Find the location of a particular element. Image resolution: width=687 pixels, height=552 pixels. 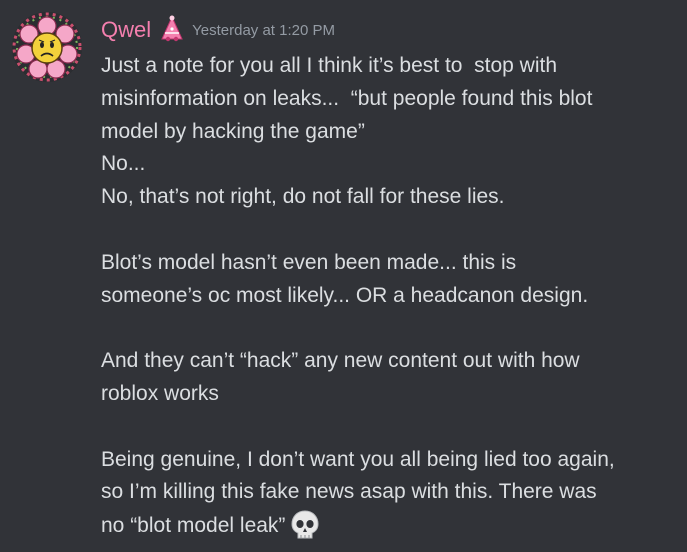

skull-emoji is located at coordinates (305, 525).